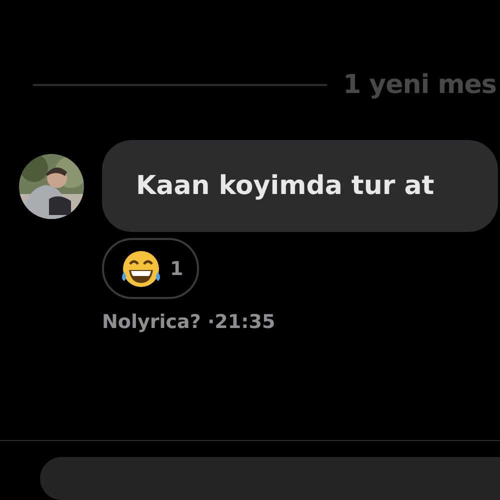 The width and height of the screenshot is (500, 500). I want to click on reaction-chip: 1, so click(151, 268).